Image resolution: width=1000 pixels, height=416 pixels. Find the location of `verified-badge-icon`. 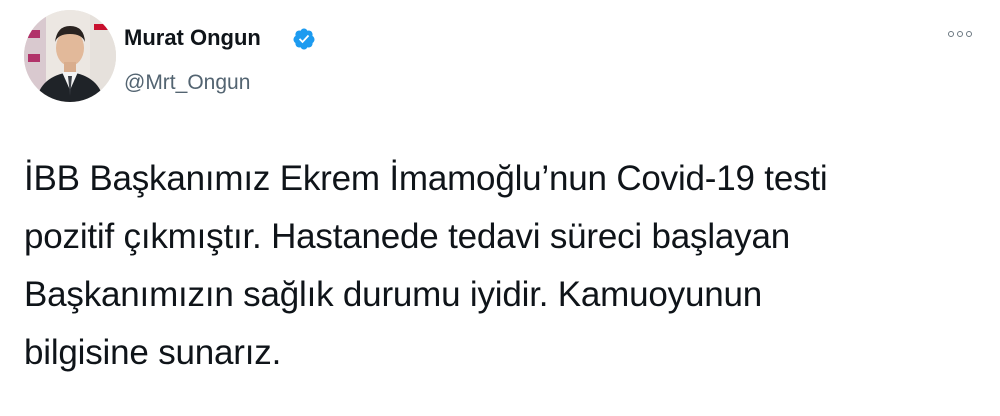

verified-badge-icon is located at coordinates (304, 39).